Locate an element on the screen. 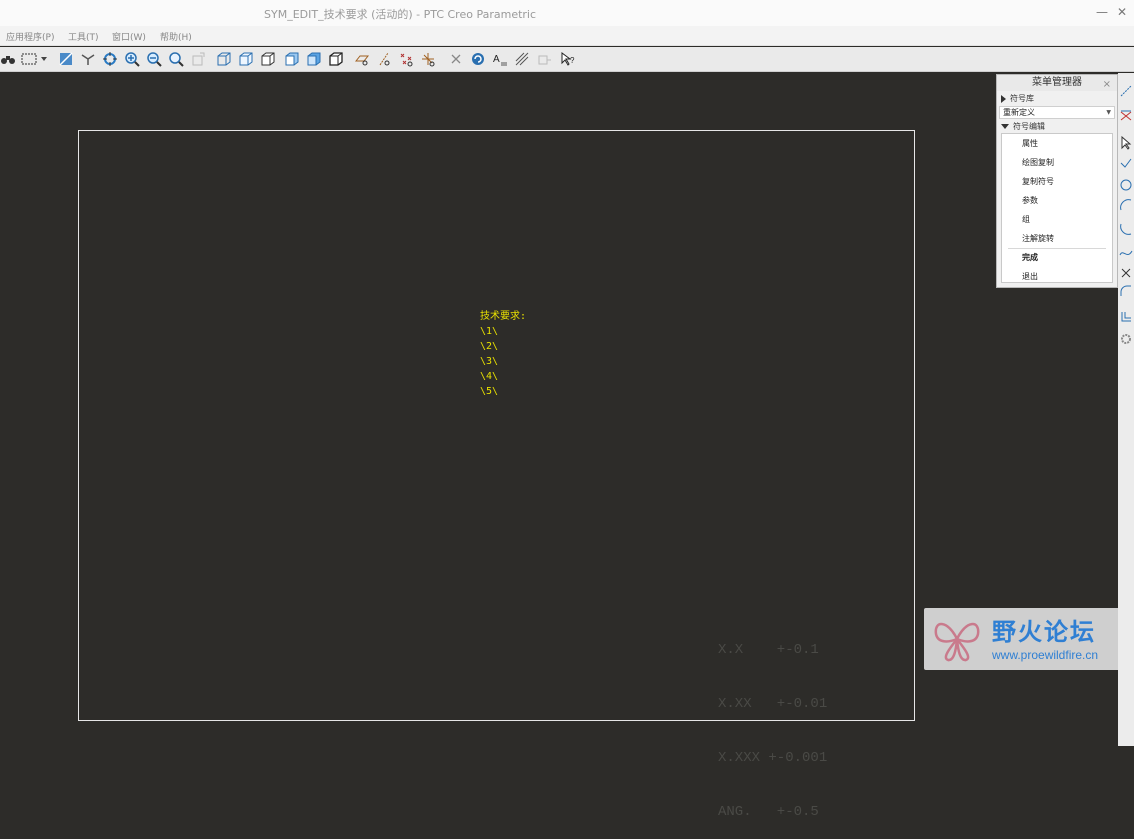 This screenshot has width=1134, height=839. spline-tool-icon is located at coordinates (1126, 252).